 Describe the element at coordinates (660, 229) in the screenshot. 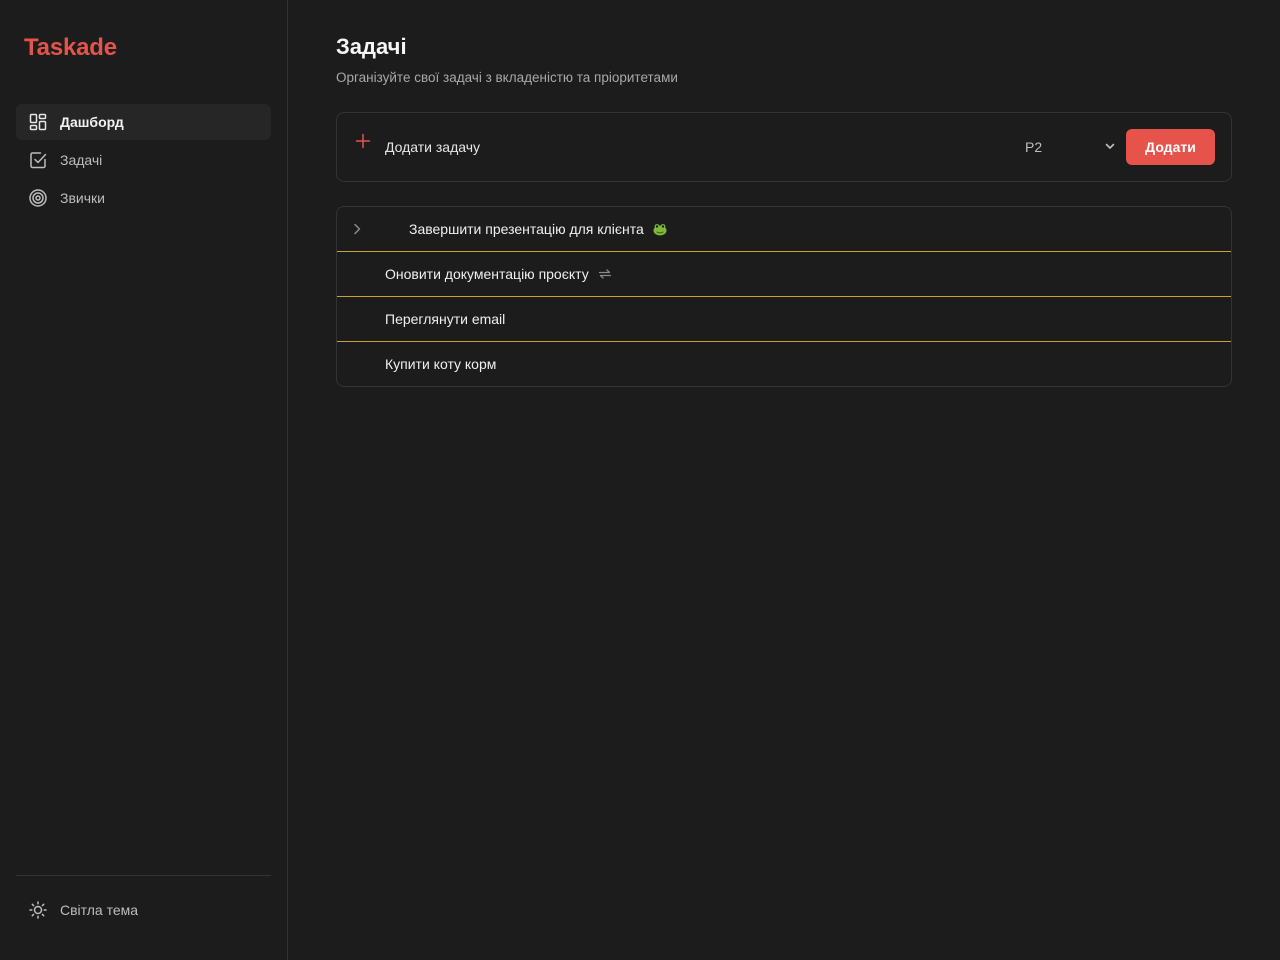

I see `frog-icon` at that location.